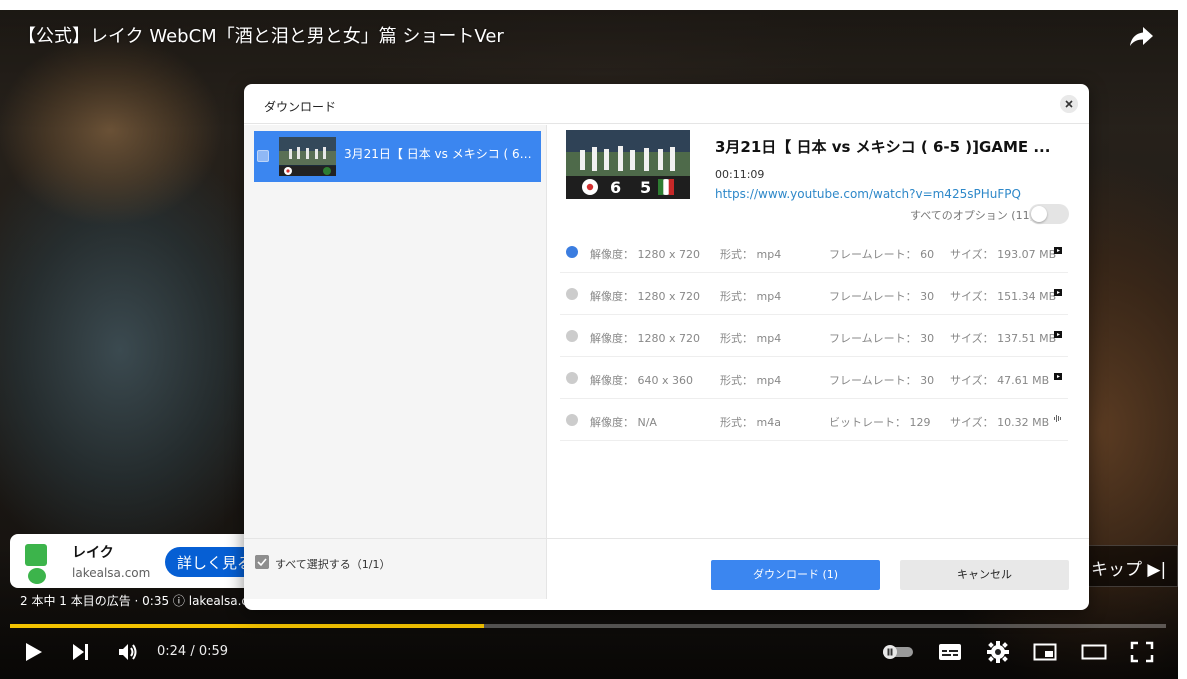  What do you see at coordinates (1003, 254) in the screenshot?
I see `format-size: サイズ： 193.07 MB` at bounding box center [1003, 254].